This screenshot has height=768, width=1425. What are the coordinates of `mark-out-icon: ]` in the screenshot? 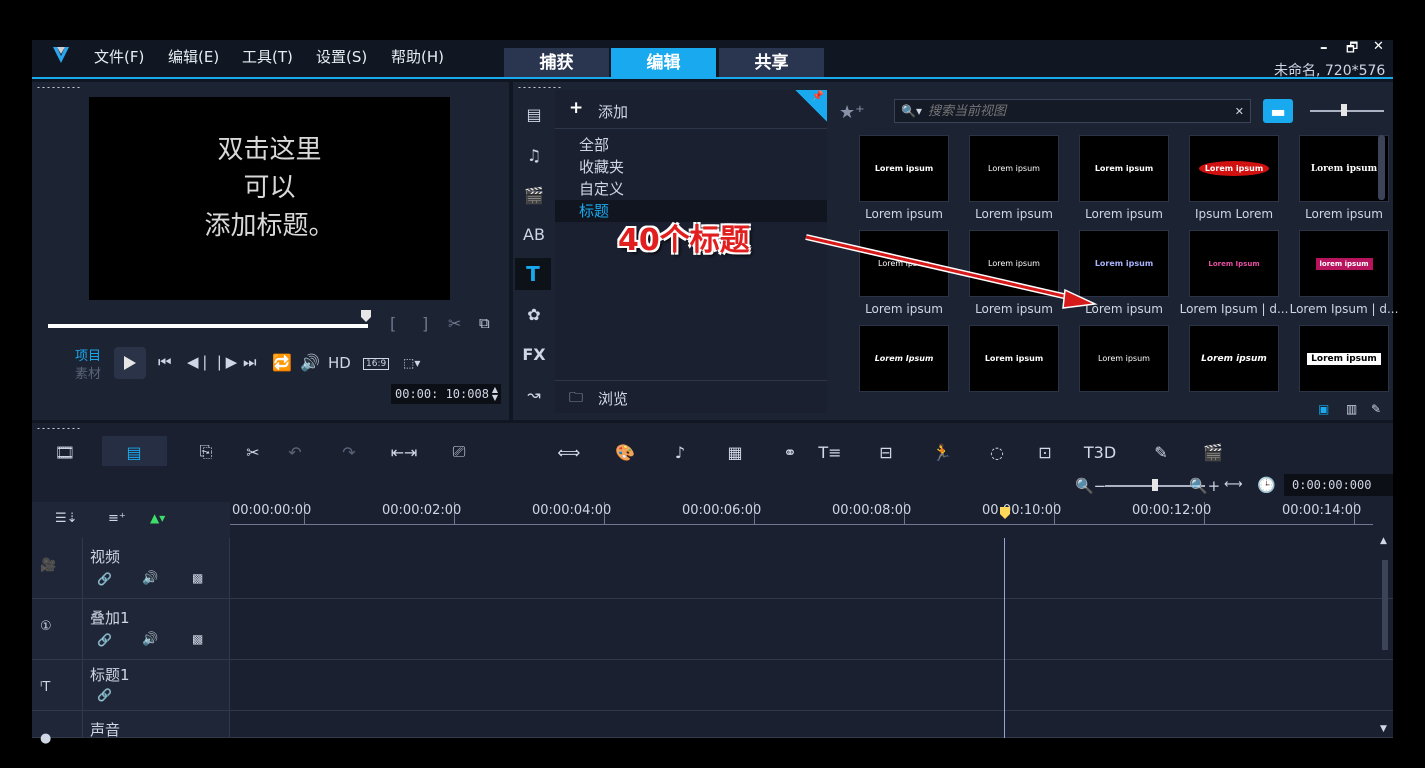 It's located at (425, 323).